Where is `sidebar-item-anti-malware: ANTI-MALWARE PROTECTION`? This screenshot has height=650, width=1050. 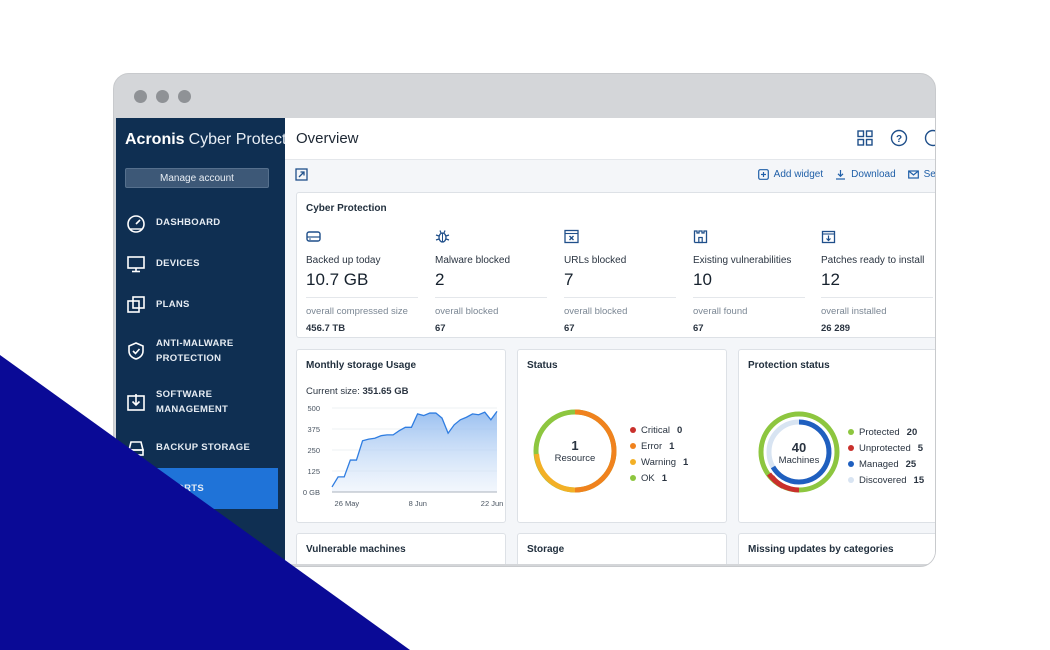 sidebar-item-anti-malware: ANTI-MALWARE PROTECTION is located at coordinates (200, 350).